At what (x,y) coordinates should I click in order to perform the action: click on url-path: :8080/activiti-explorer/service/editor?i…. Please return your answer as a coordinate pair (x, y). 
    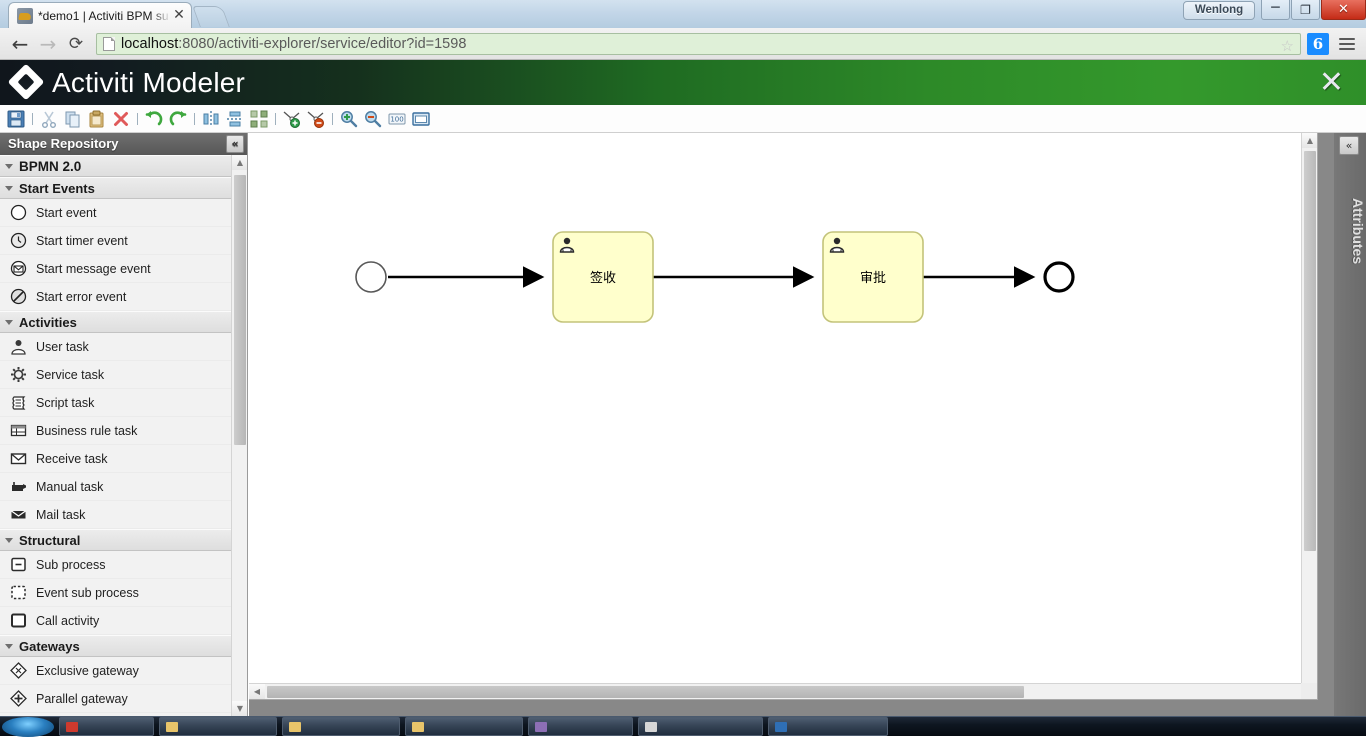
    Looking at the image, I should click on (322, 43).